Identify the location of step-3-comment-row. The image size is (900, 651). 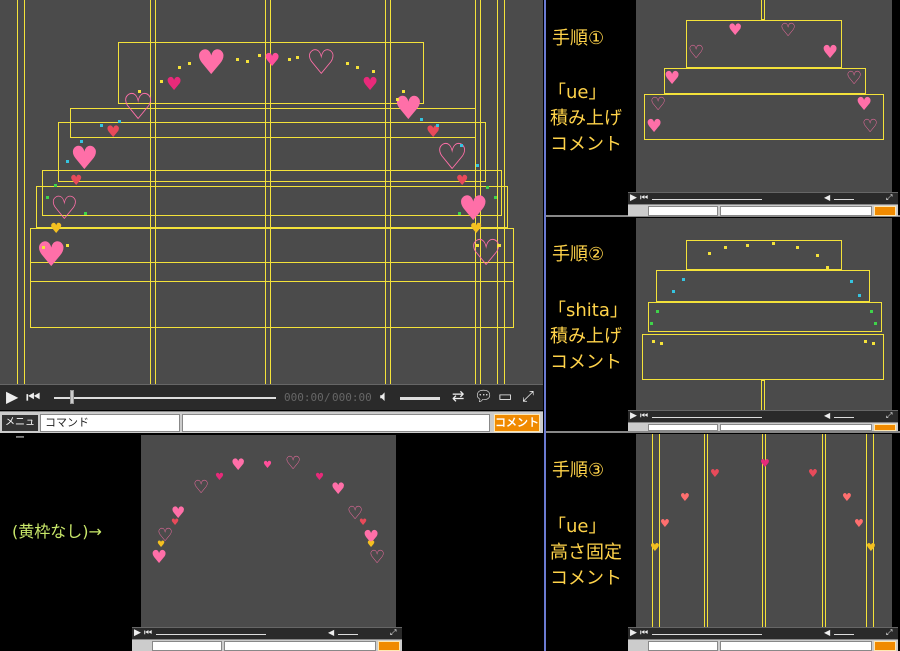
(763, 645).